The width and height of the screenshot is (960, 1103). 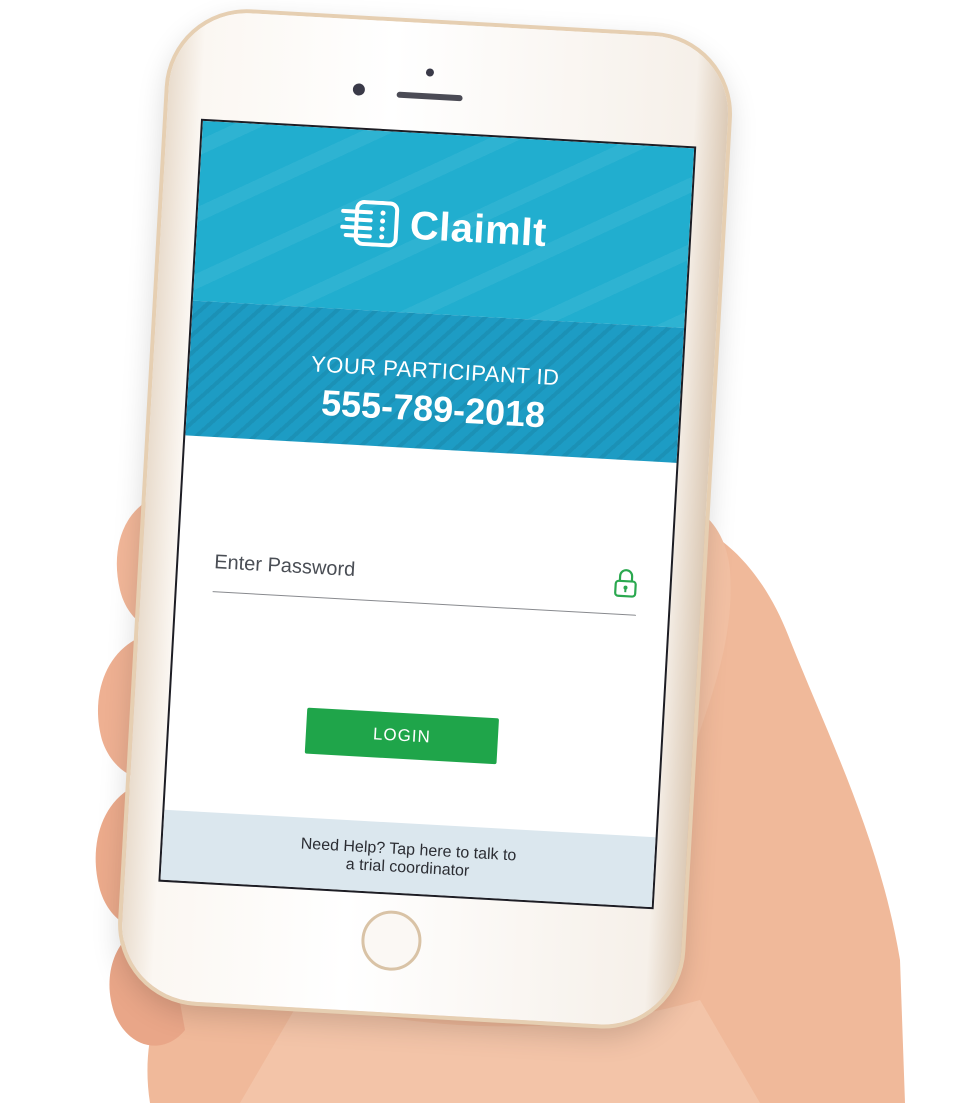 What do you see at coordinates (435, 381) in the screenshot?
I see `participant-id-section: YOUR PARTICIPANT ID 555-789-2018` at bounding box center [435, 381].